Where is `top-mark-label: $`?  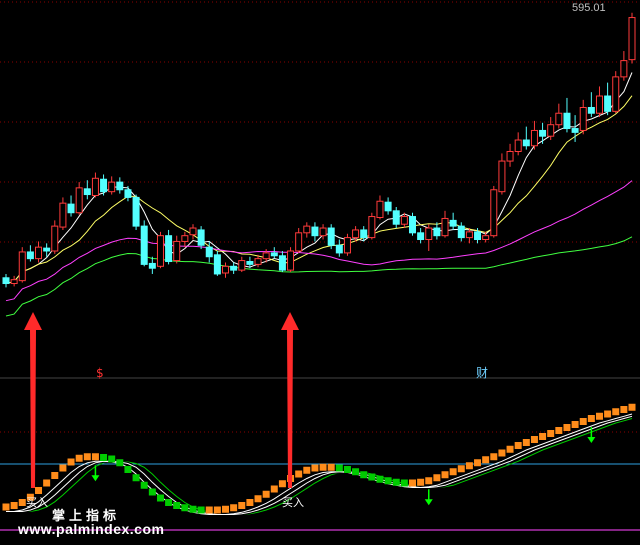
top-mark-label: $ is located at coordinates (100, 373).